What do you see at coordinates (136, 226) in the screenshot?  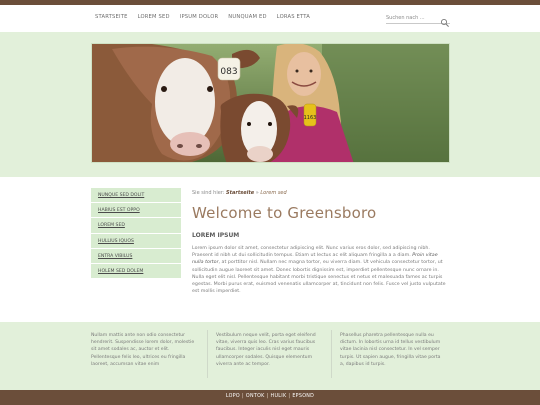 I see `sidebar-item-lorem-sed: LOREM SED` at bounding box center [136, 226].